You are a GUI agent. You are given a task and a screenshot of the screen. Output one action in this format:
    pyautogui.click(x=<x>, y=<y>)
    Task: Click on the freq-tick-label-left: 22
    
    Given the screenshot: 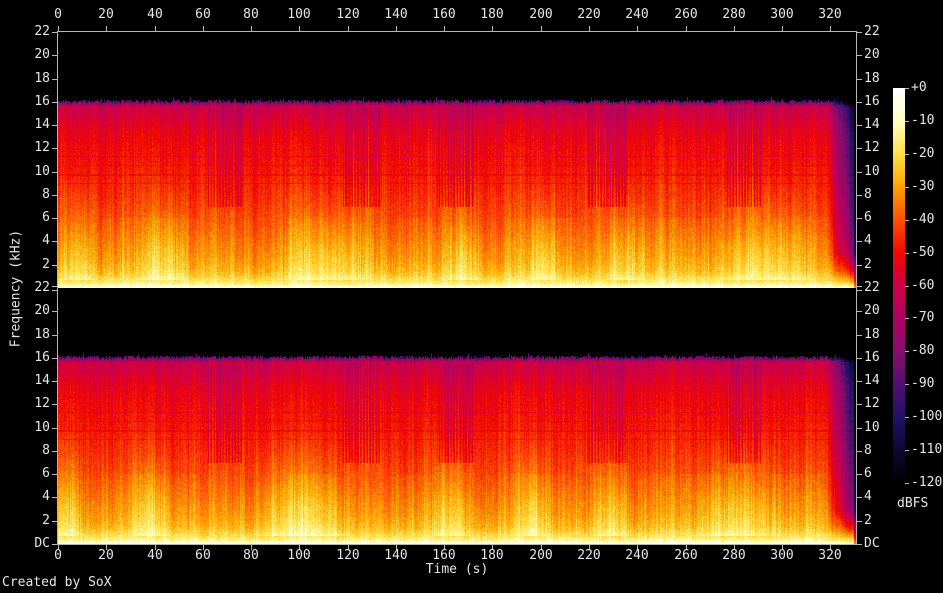 What is the action you would take?
    pyautogui.click(x=42, y=31)
    